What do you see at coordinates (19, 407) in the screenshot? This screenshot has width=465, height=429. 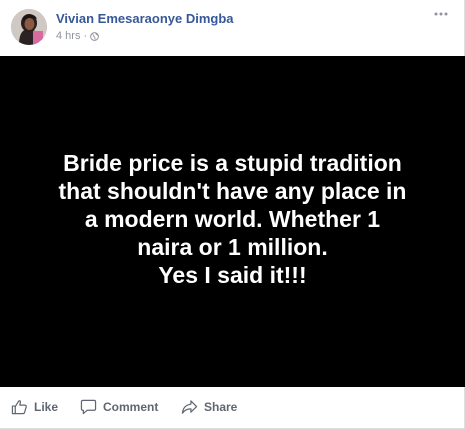 I see `thumbs-up-icon` at bounding box center [19, 407].